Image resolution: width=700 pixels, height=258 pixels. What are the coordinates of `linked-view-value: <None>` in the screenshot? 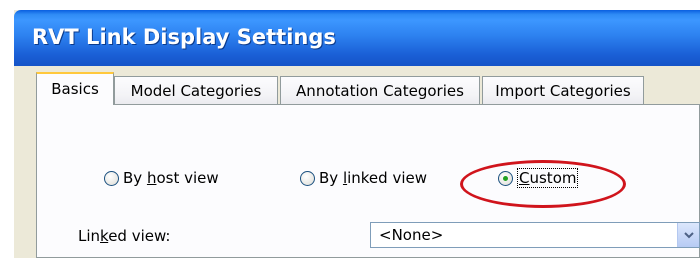 It's located at (411, 235).